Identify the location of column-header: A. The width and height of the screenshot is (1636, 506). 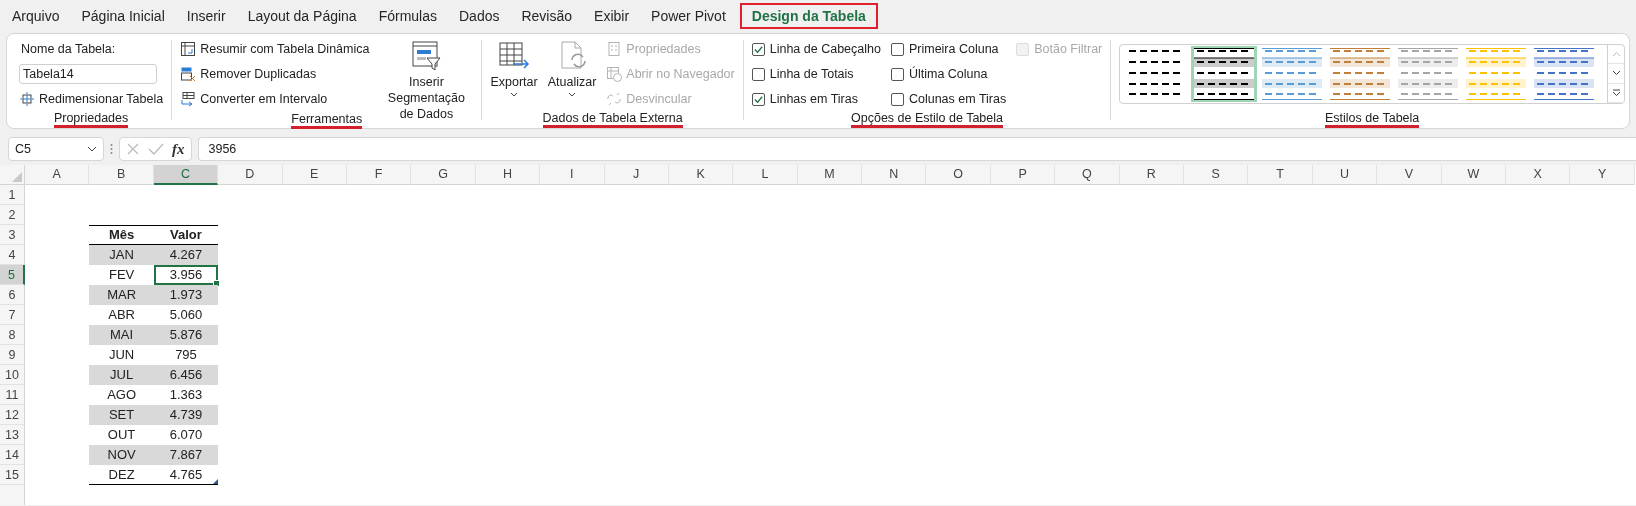
(57, 175).